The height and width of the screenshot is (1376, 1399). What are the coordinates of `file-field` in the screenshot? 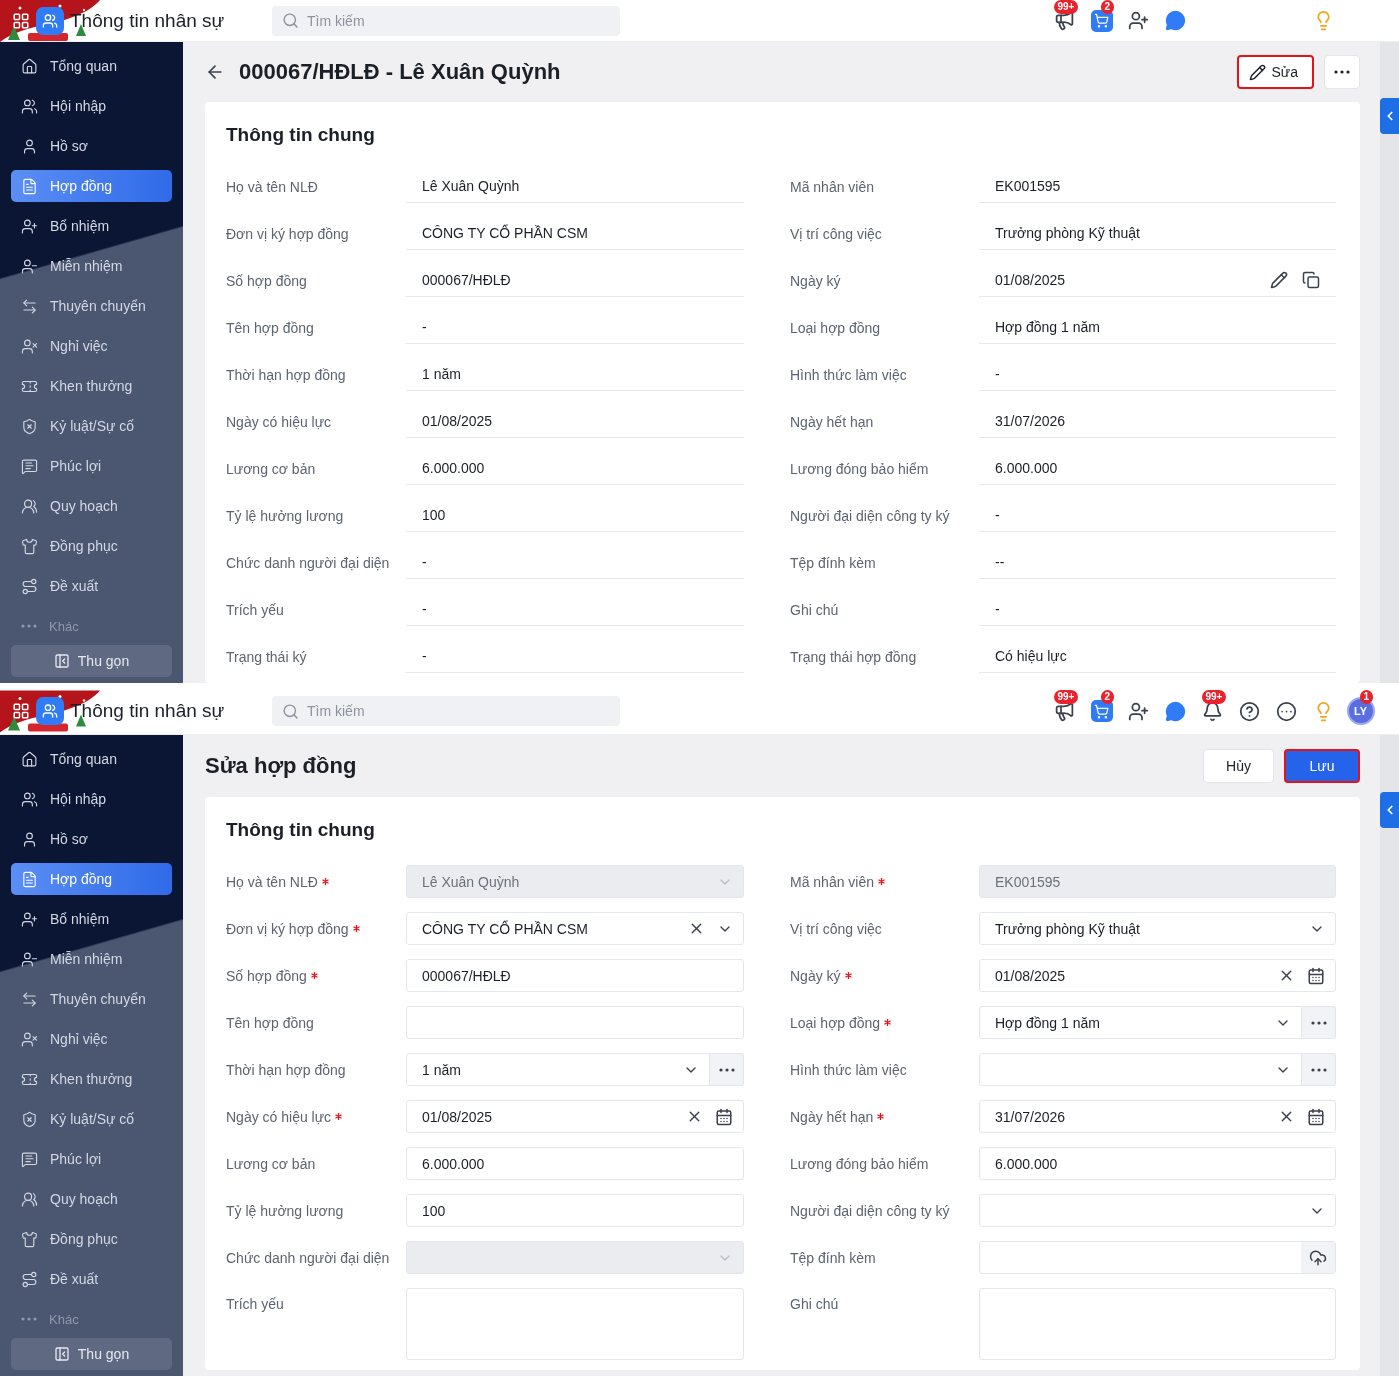 It's located at (1157, 1257).